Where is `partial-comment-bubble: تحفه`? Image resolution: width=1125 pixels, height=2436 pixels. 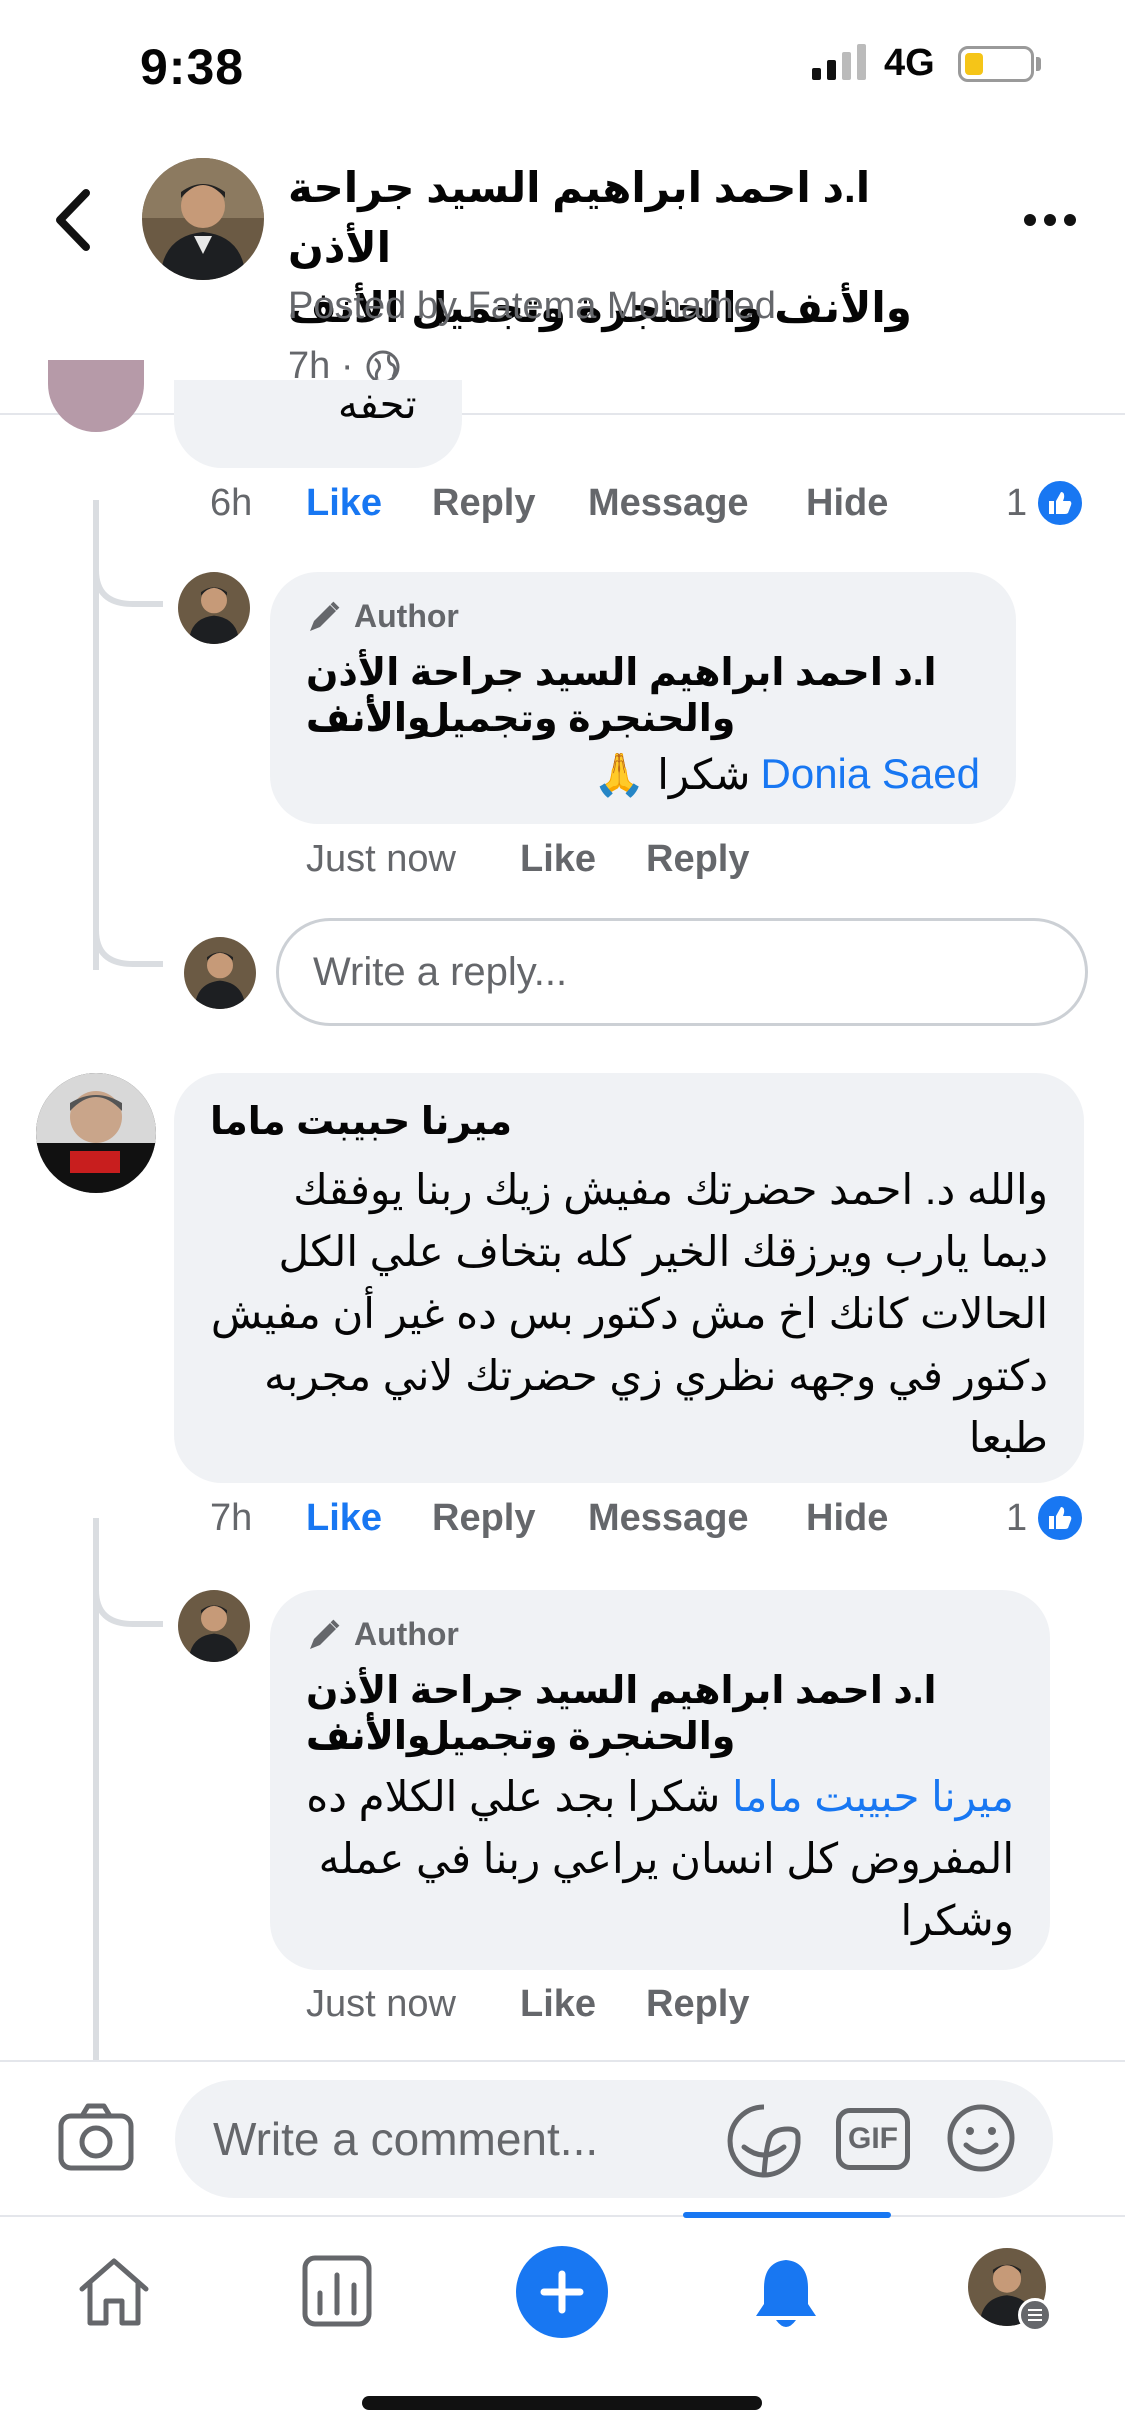
partial-comment-bubble: تحفه is located at coordinates (318, 424).